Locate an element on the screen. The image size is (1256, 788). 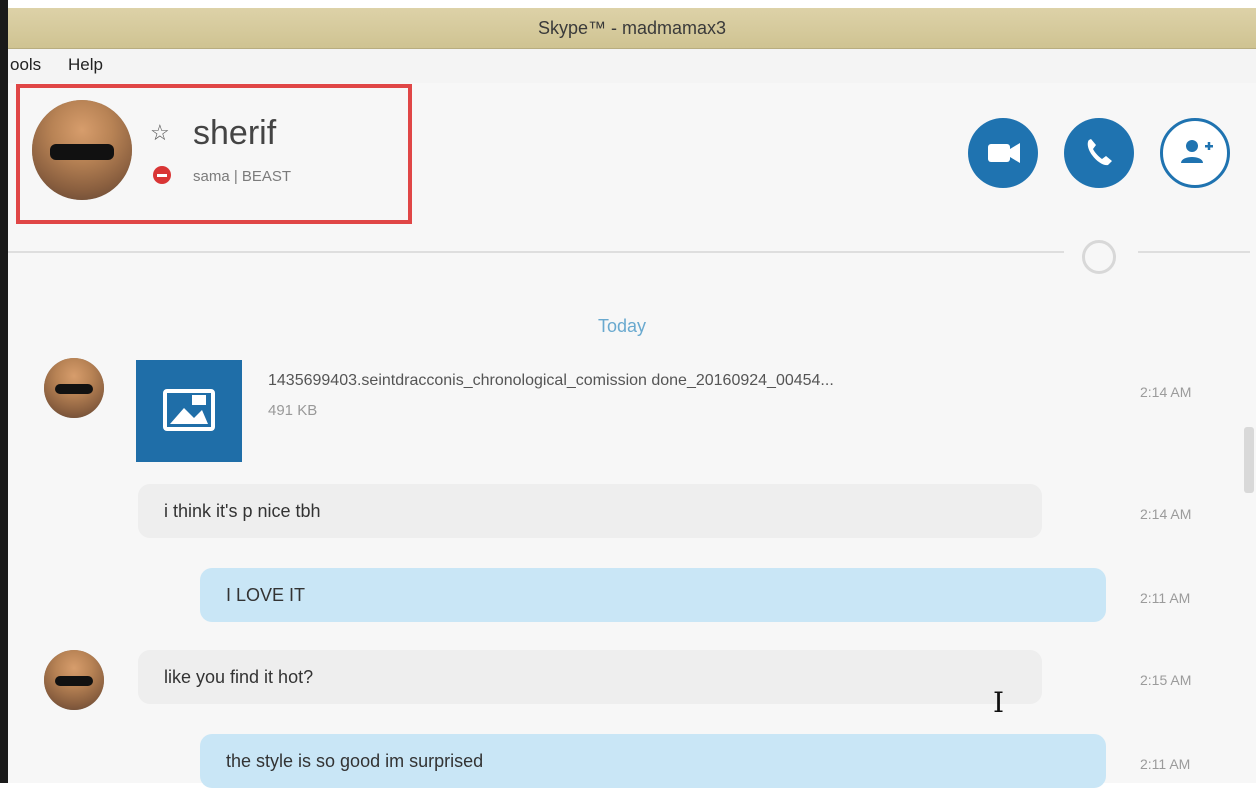
scrollbar-thumb is located at coordinates (1249, 460).